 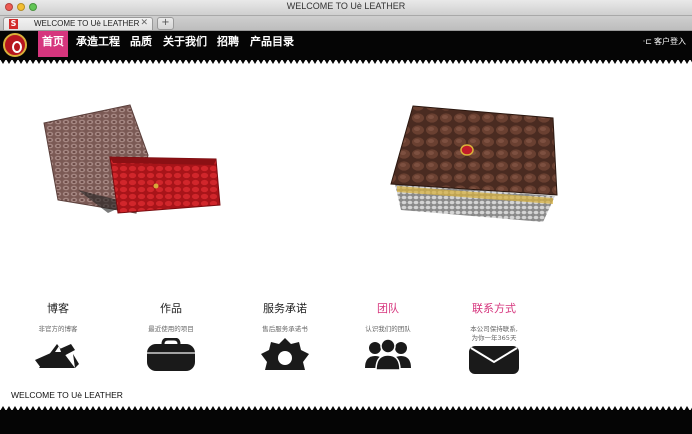 I want to click on customer-login-label: 客户登入, so click(x=670, y=41).